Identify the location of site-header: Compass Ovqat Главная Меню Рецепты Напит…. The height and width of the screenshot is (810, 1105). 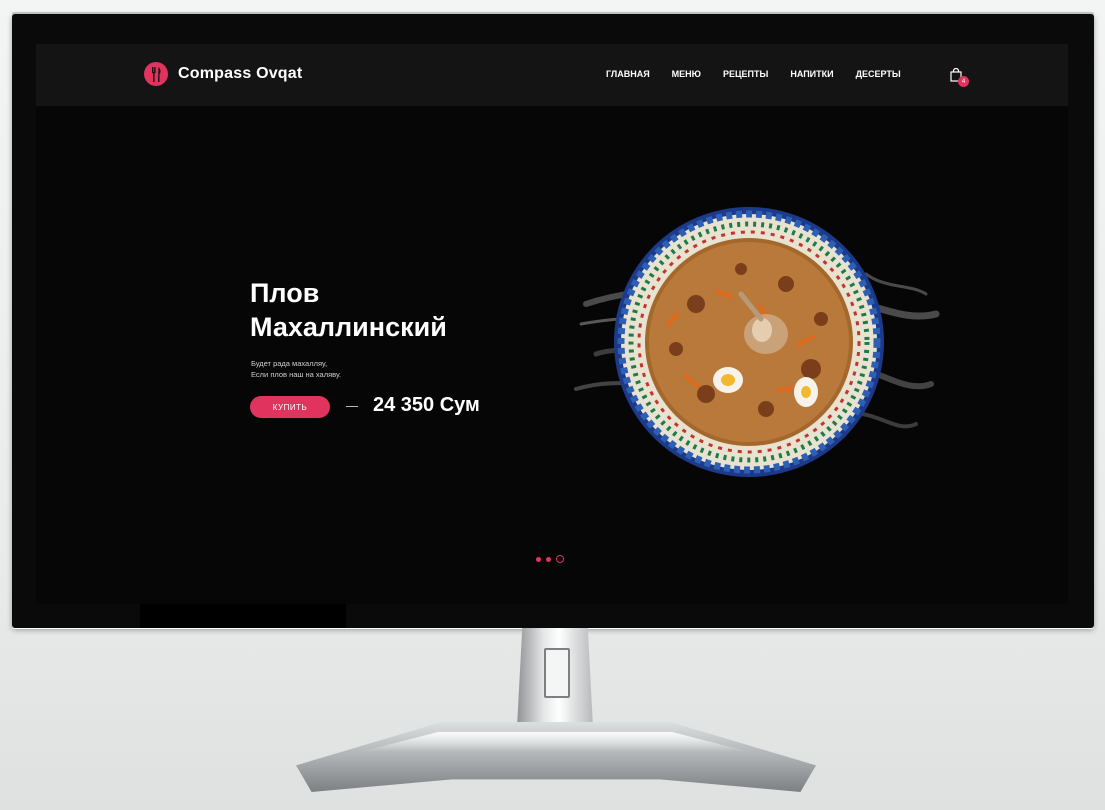
(552, 75).